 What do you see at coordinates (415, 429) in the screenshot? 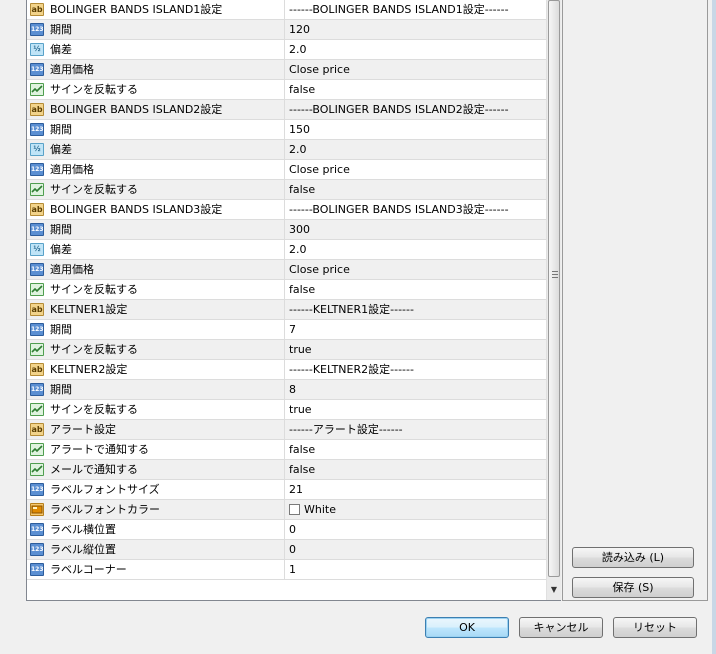
I see `parameter-value-cell: ------アラート設定------` at bounding box center [415, 429].